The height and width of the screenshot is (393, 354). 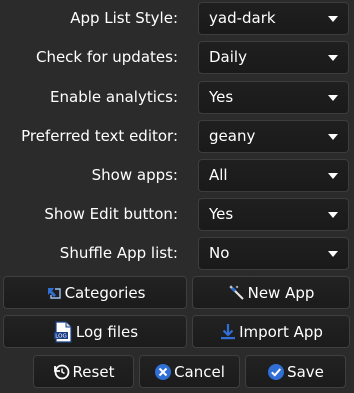 What do you see at coordinates (199, 371) in the screenshot?
I see `cancel-label: Cancel` at bounding box center [199, 371].